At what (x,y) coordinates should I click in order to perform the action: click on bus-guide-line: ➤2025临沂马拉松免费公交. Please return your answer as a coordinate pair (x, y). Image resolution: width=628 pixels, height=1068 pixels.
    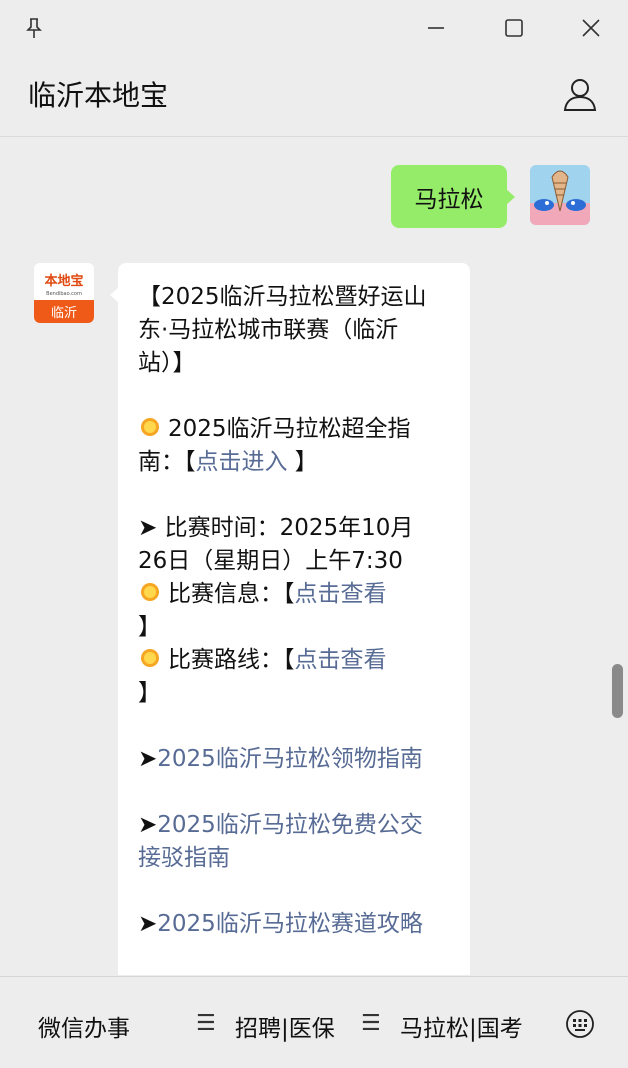
    Looking at the image, I should click on (297, 825).